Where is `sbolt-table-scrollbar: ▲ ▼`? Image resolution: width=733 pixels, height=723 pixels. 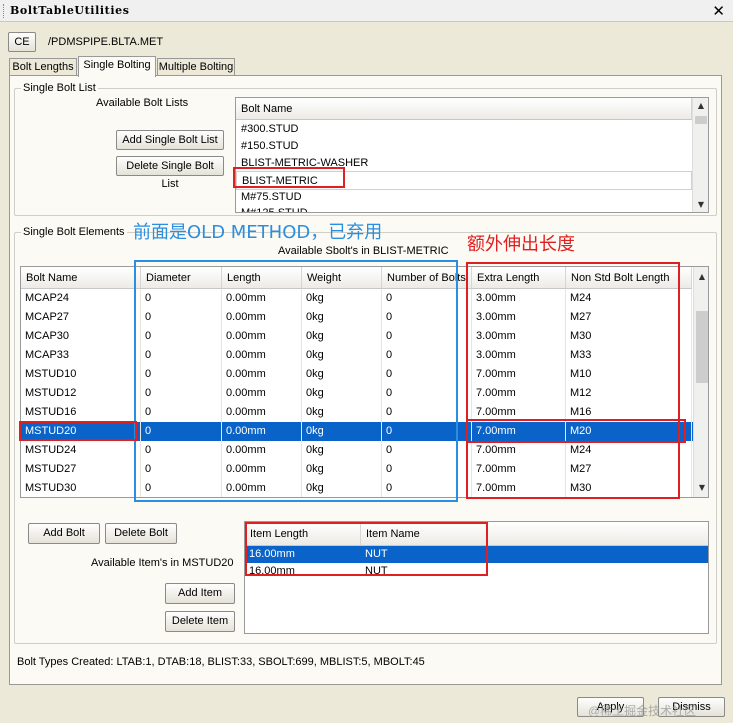
sbolt-table-scrollbar: ▲ ▼ is located at coordinates (700, 382).